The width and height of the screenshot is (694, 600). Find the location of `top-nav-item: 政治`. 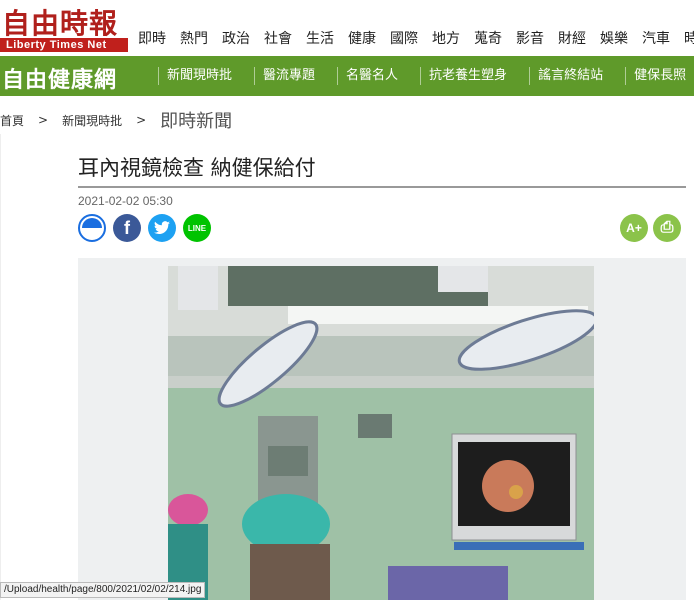

top-nav-item: 政治 is located at coordinates (236, 38).